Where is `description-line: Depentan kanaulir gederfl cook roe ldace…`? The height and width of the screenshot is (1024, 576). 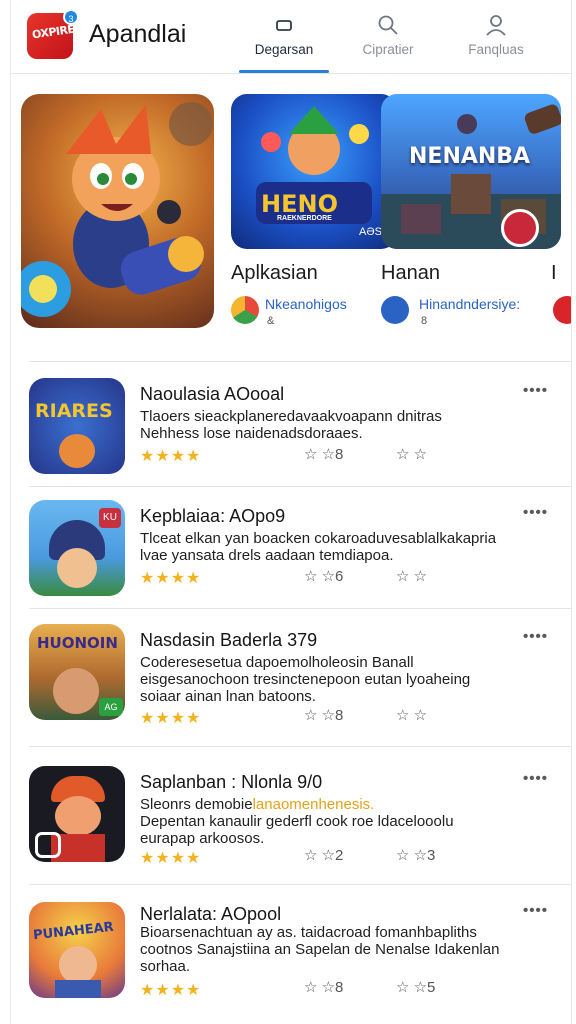 description-line: Depentan kanaulir gederfl cook roe ldace… is located at coordinates (297, 821).